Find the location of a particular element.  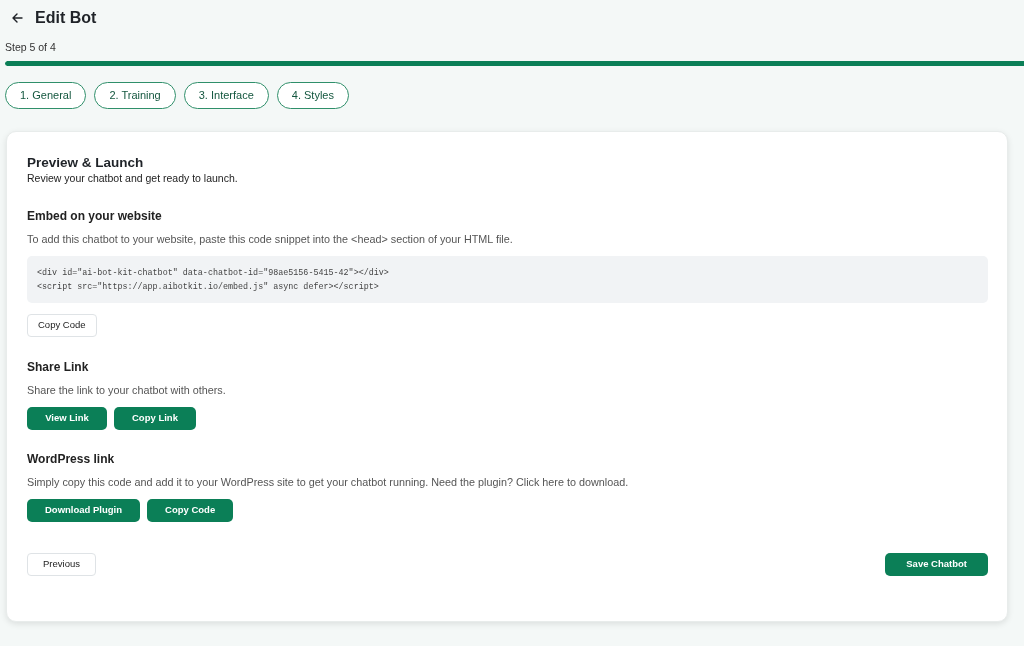

code-line: <script src="https://app.aibotkit.io/embed.js" async defer></script> is located at coordinates (208, 286).